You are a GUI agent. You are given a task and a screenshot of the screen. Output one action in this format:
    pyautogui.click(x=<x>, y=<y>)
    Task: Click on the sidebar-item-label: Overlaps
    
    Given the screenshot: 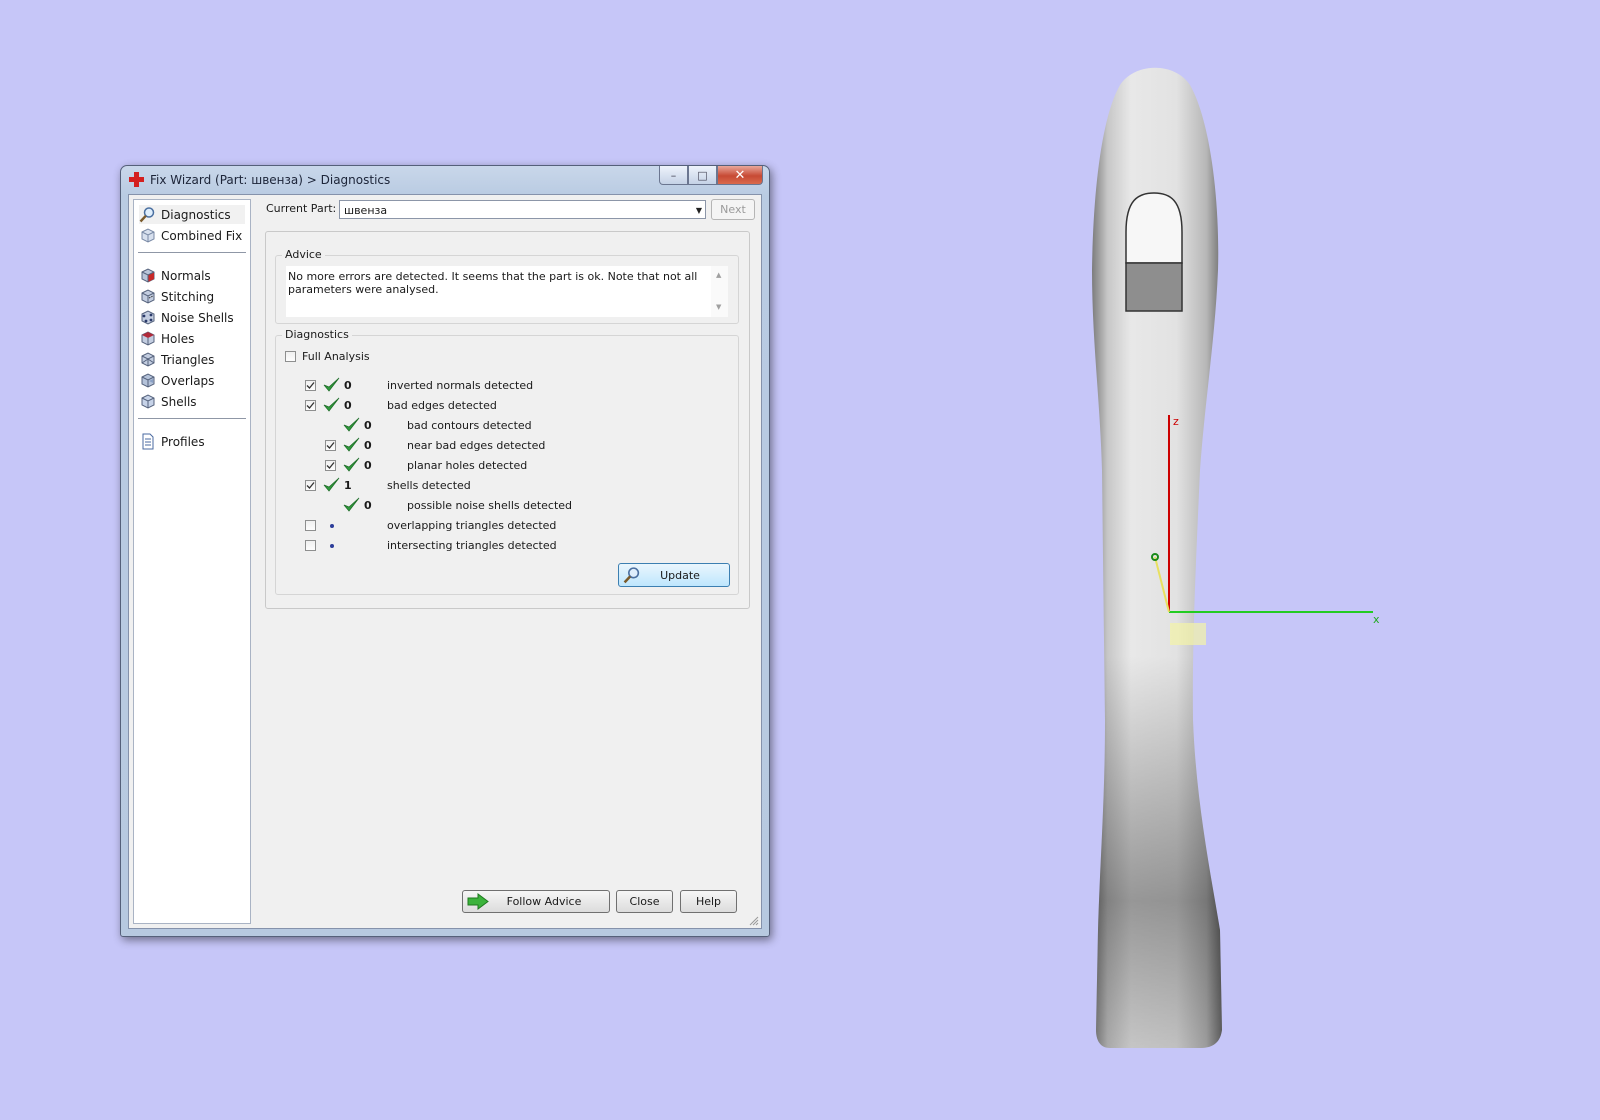 What is the action you would take?
    pyautogui.click(x=188, y=380)
    